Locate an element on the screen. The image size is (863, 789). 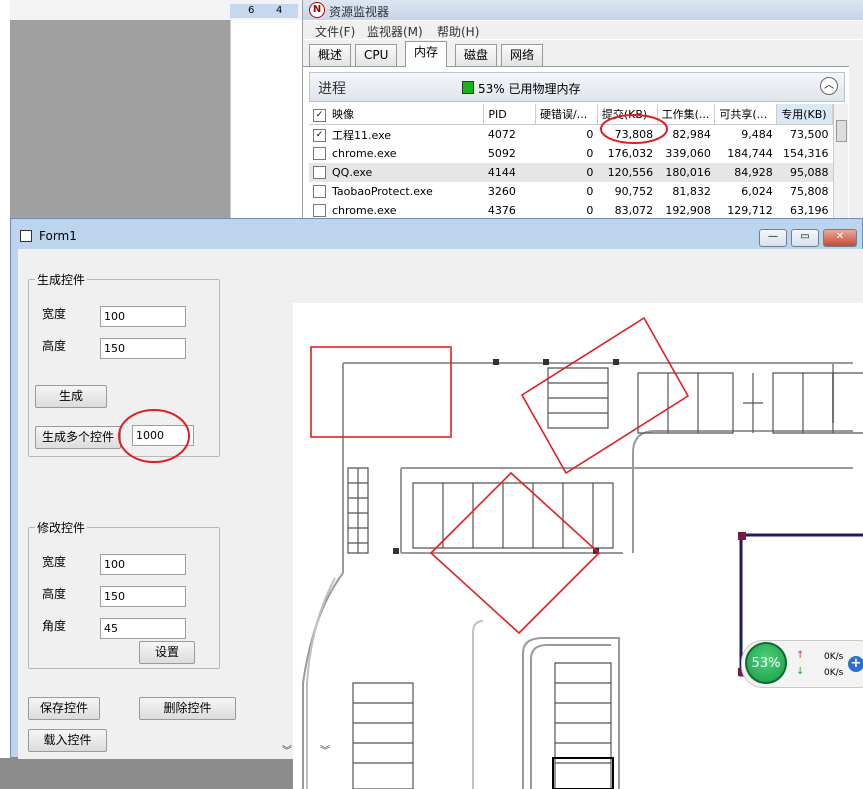
background-status-num: 4 is located at coordinates (279, 10).